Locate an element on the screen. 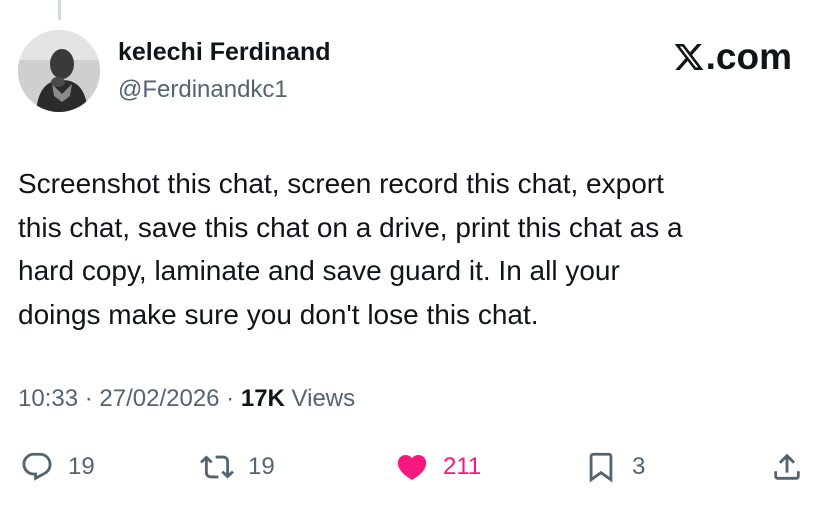 The image size is (828, 516). bookmark-button: 3 is located at coordinates (614, 467).